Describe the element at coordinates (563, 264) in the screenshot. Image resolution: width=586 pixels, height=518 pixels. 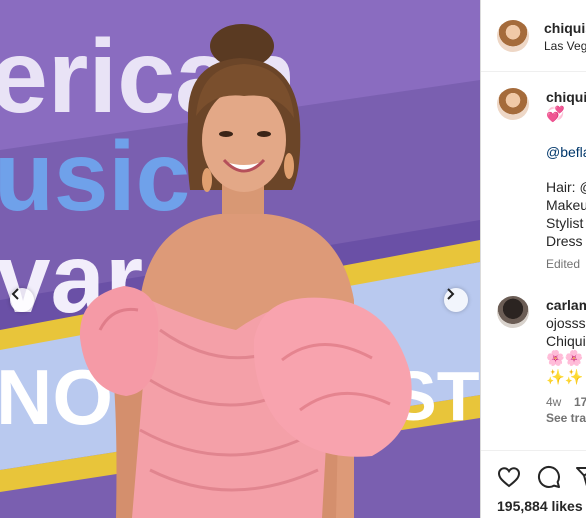
I see `edited-label: Edited` at that location.